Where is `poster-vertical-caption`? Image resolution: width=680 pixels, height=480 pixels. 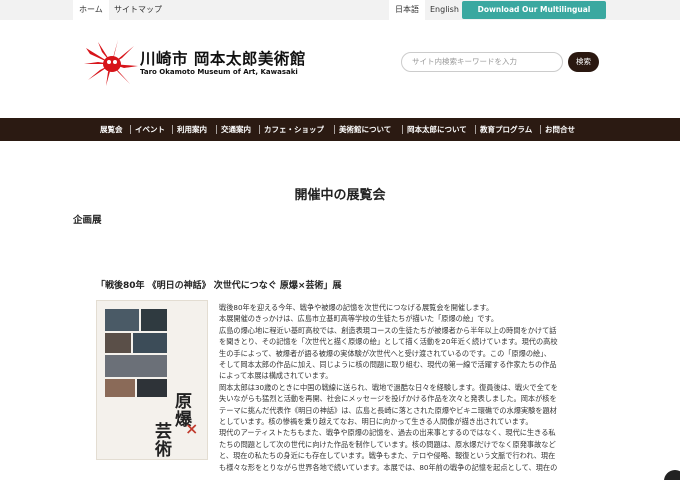
poster-vertical-caption is located at coordinates (177, 356).